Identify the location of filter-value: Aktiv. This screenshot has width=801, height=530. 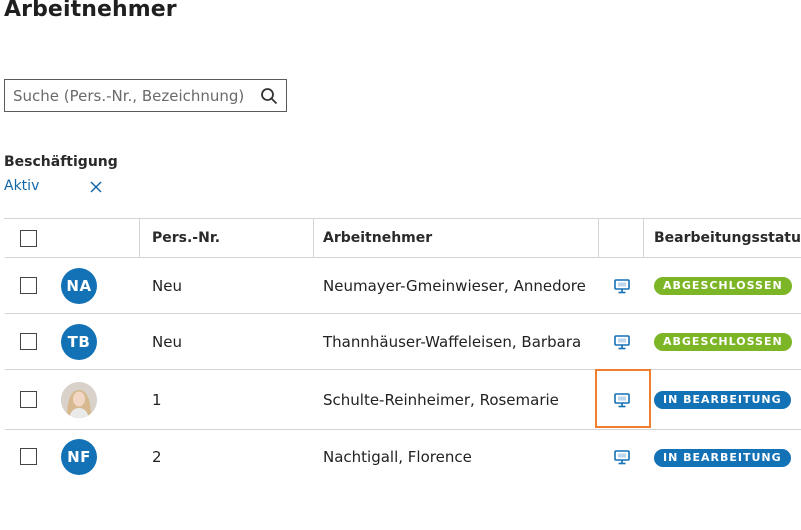
(21, 186).